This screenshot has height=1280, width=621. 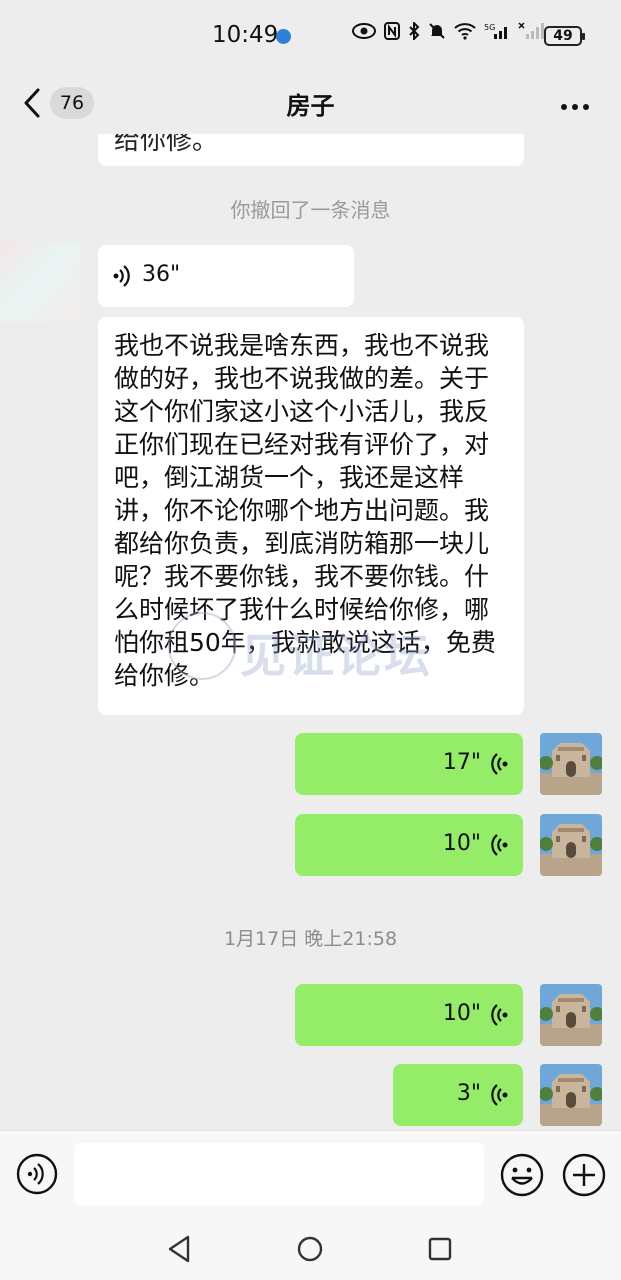 What do you see at coordinates (575, 104) in the screenshot?
I see `more-options-icon` at bounding box center [575, 104].